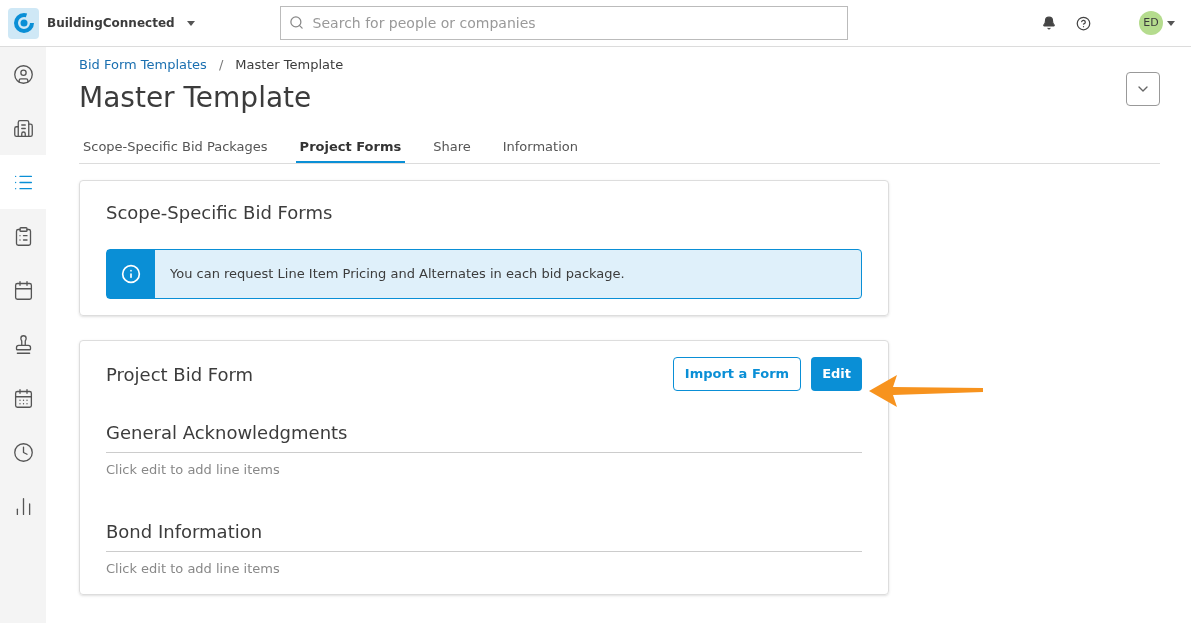 This screenshot has width=1191, height=623. I want to click on section-title: General Acknowledgments, so click(484, 436).